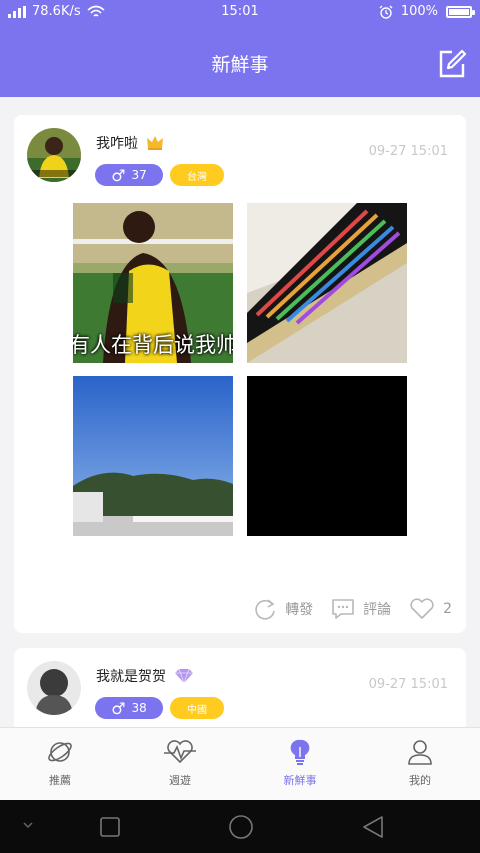  I want to click on tab-label: 週遊, so click(180, 780).